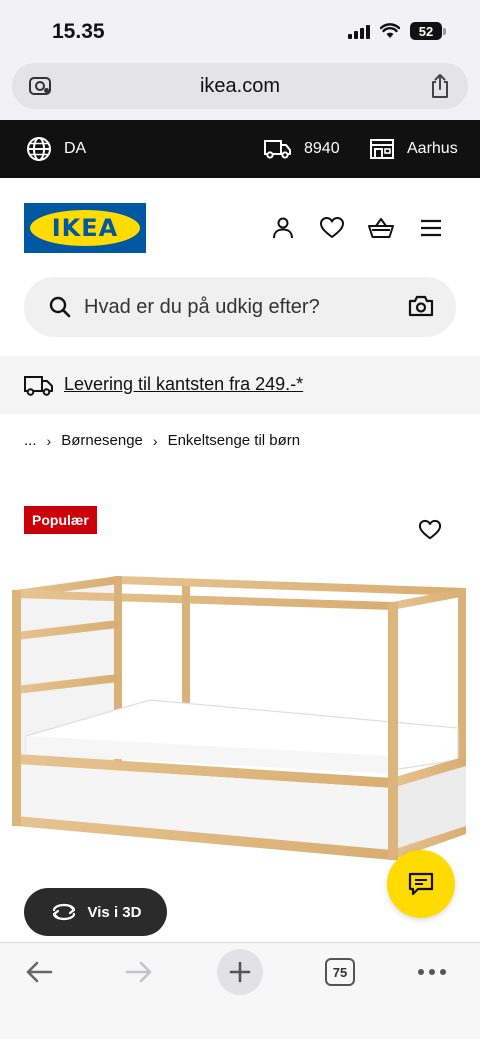 The height and width of the screenshot is (1039, 480). I want to click on back-arrow-icon, so click(39, 972).